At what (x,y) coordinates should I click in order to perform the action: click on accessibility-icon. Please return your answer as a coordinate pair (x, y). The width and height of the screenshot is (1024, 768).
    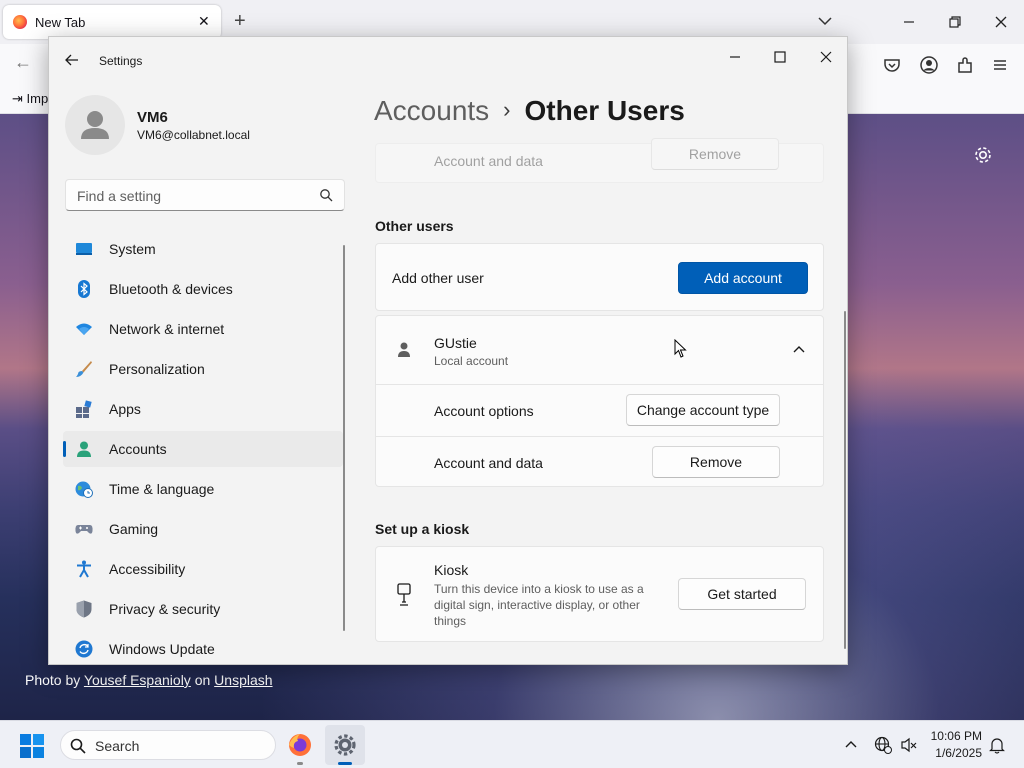
    Looking at the image, I should click on (84, 569).